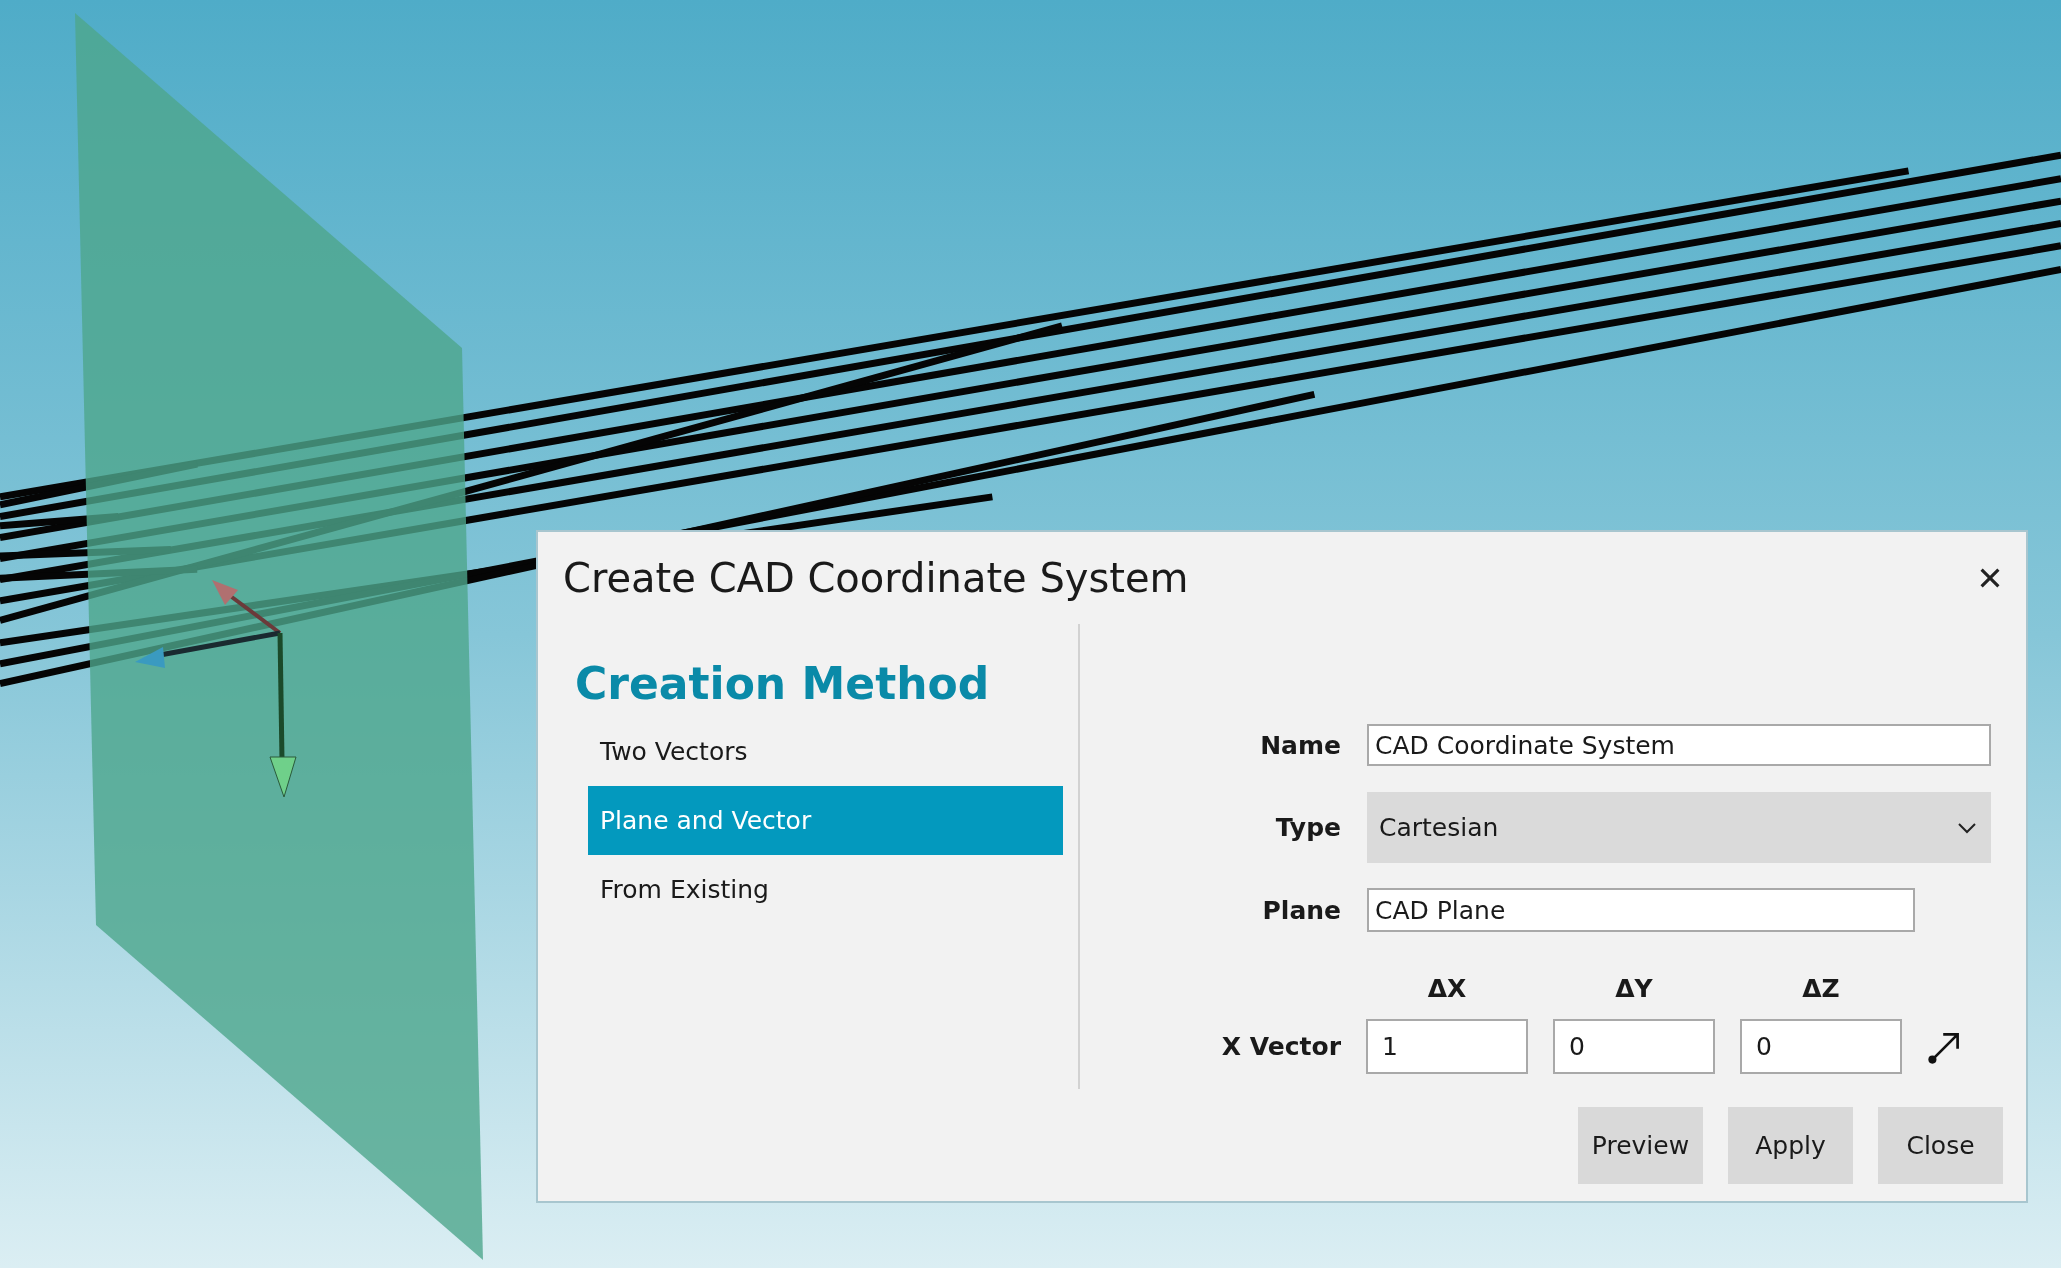  I want to click on dialog-button: Preview, so click(1640, 1145).